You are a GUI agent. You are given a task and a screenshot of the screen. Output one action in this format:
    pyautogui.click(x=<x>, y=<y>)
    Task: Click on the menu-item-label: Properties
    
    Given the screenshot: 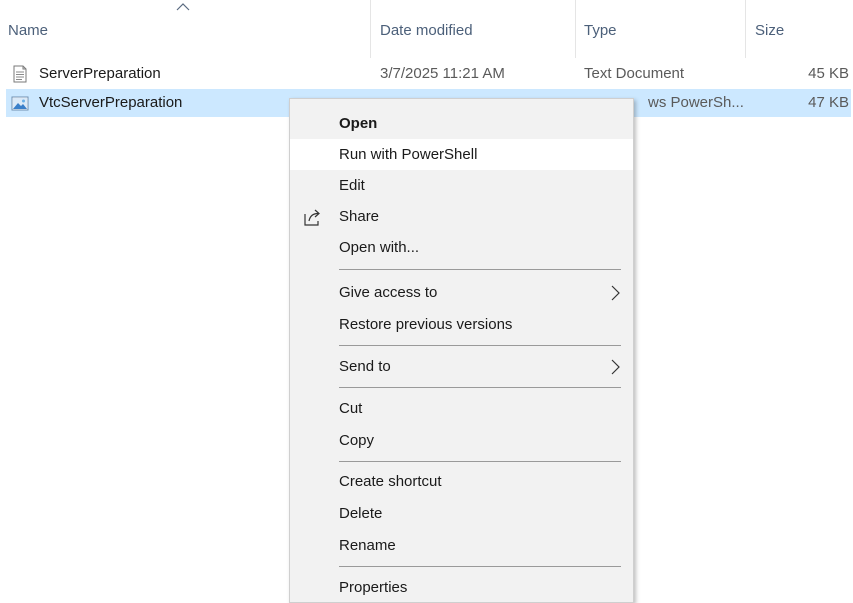 What is the action you would take?
    pyautogui.click(x=373, y=587)
    